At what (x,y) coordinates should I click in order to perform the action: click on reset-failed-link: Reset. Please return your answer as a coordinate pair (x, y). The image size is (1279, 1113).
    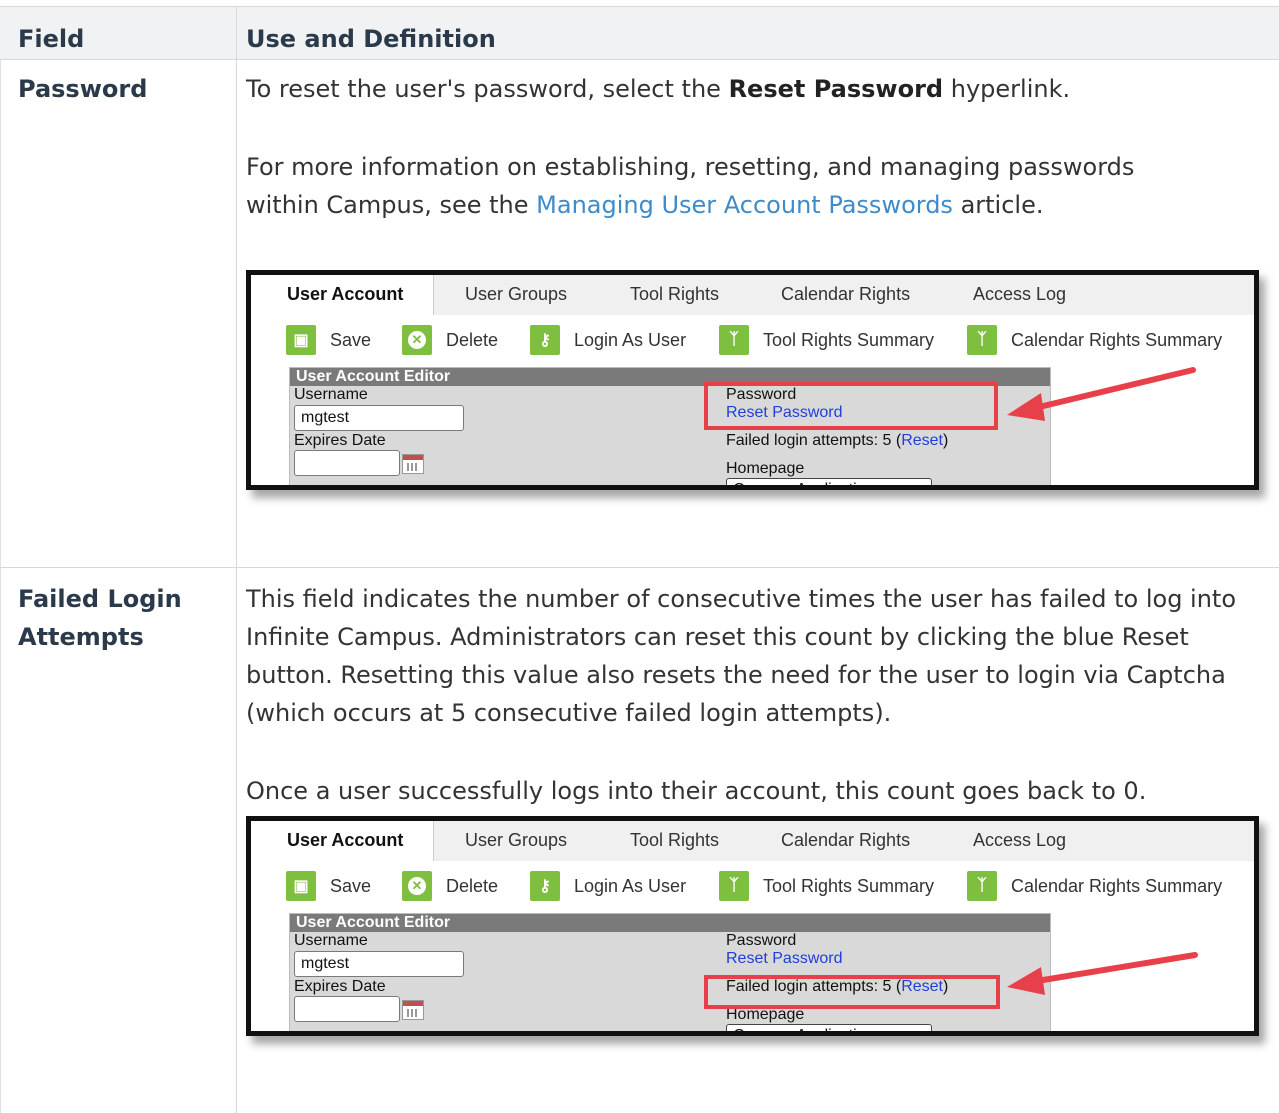
    Looking at the image, I should click on (922, 440).